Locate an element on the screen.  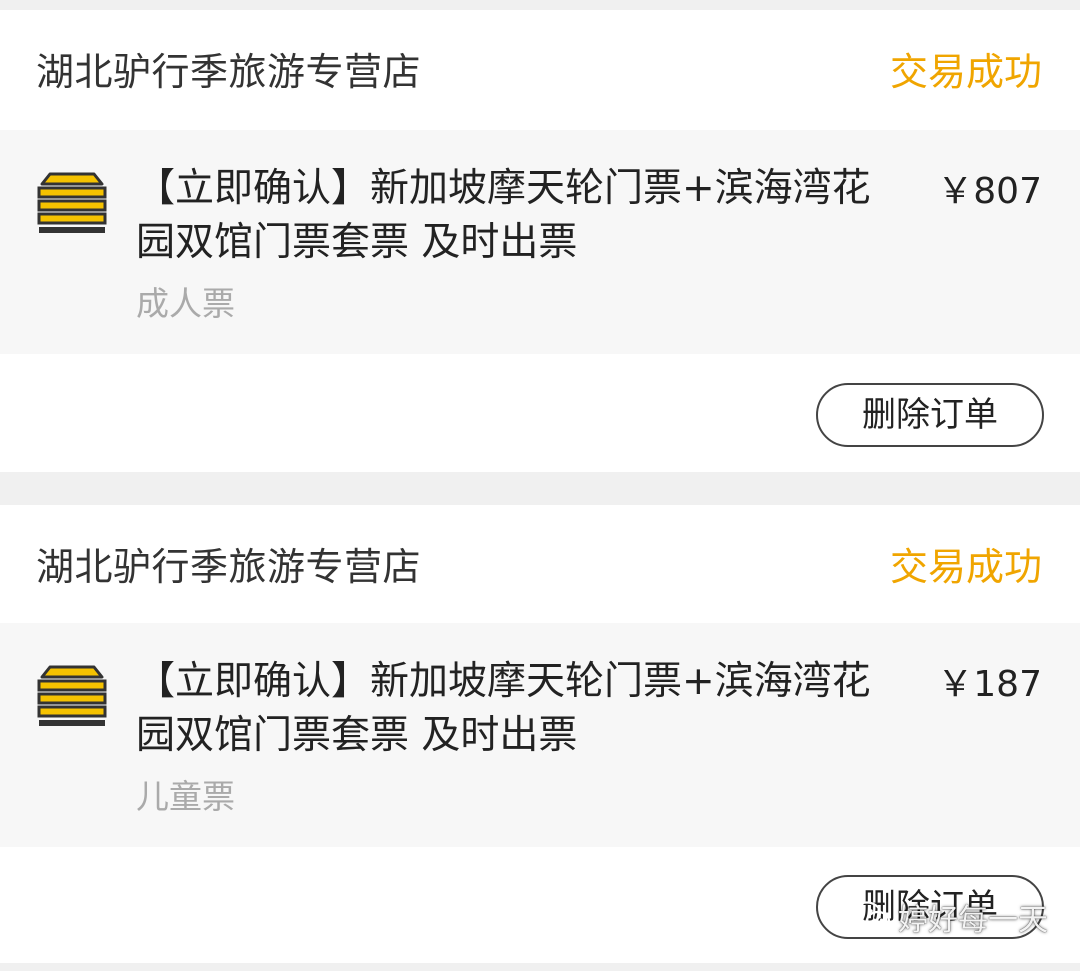
item-price: ￥187 is located at coordinates (989, 684).